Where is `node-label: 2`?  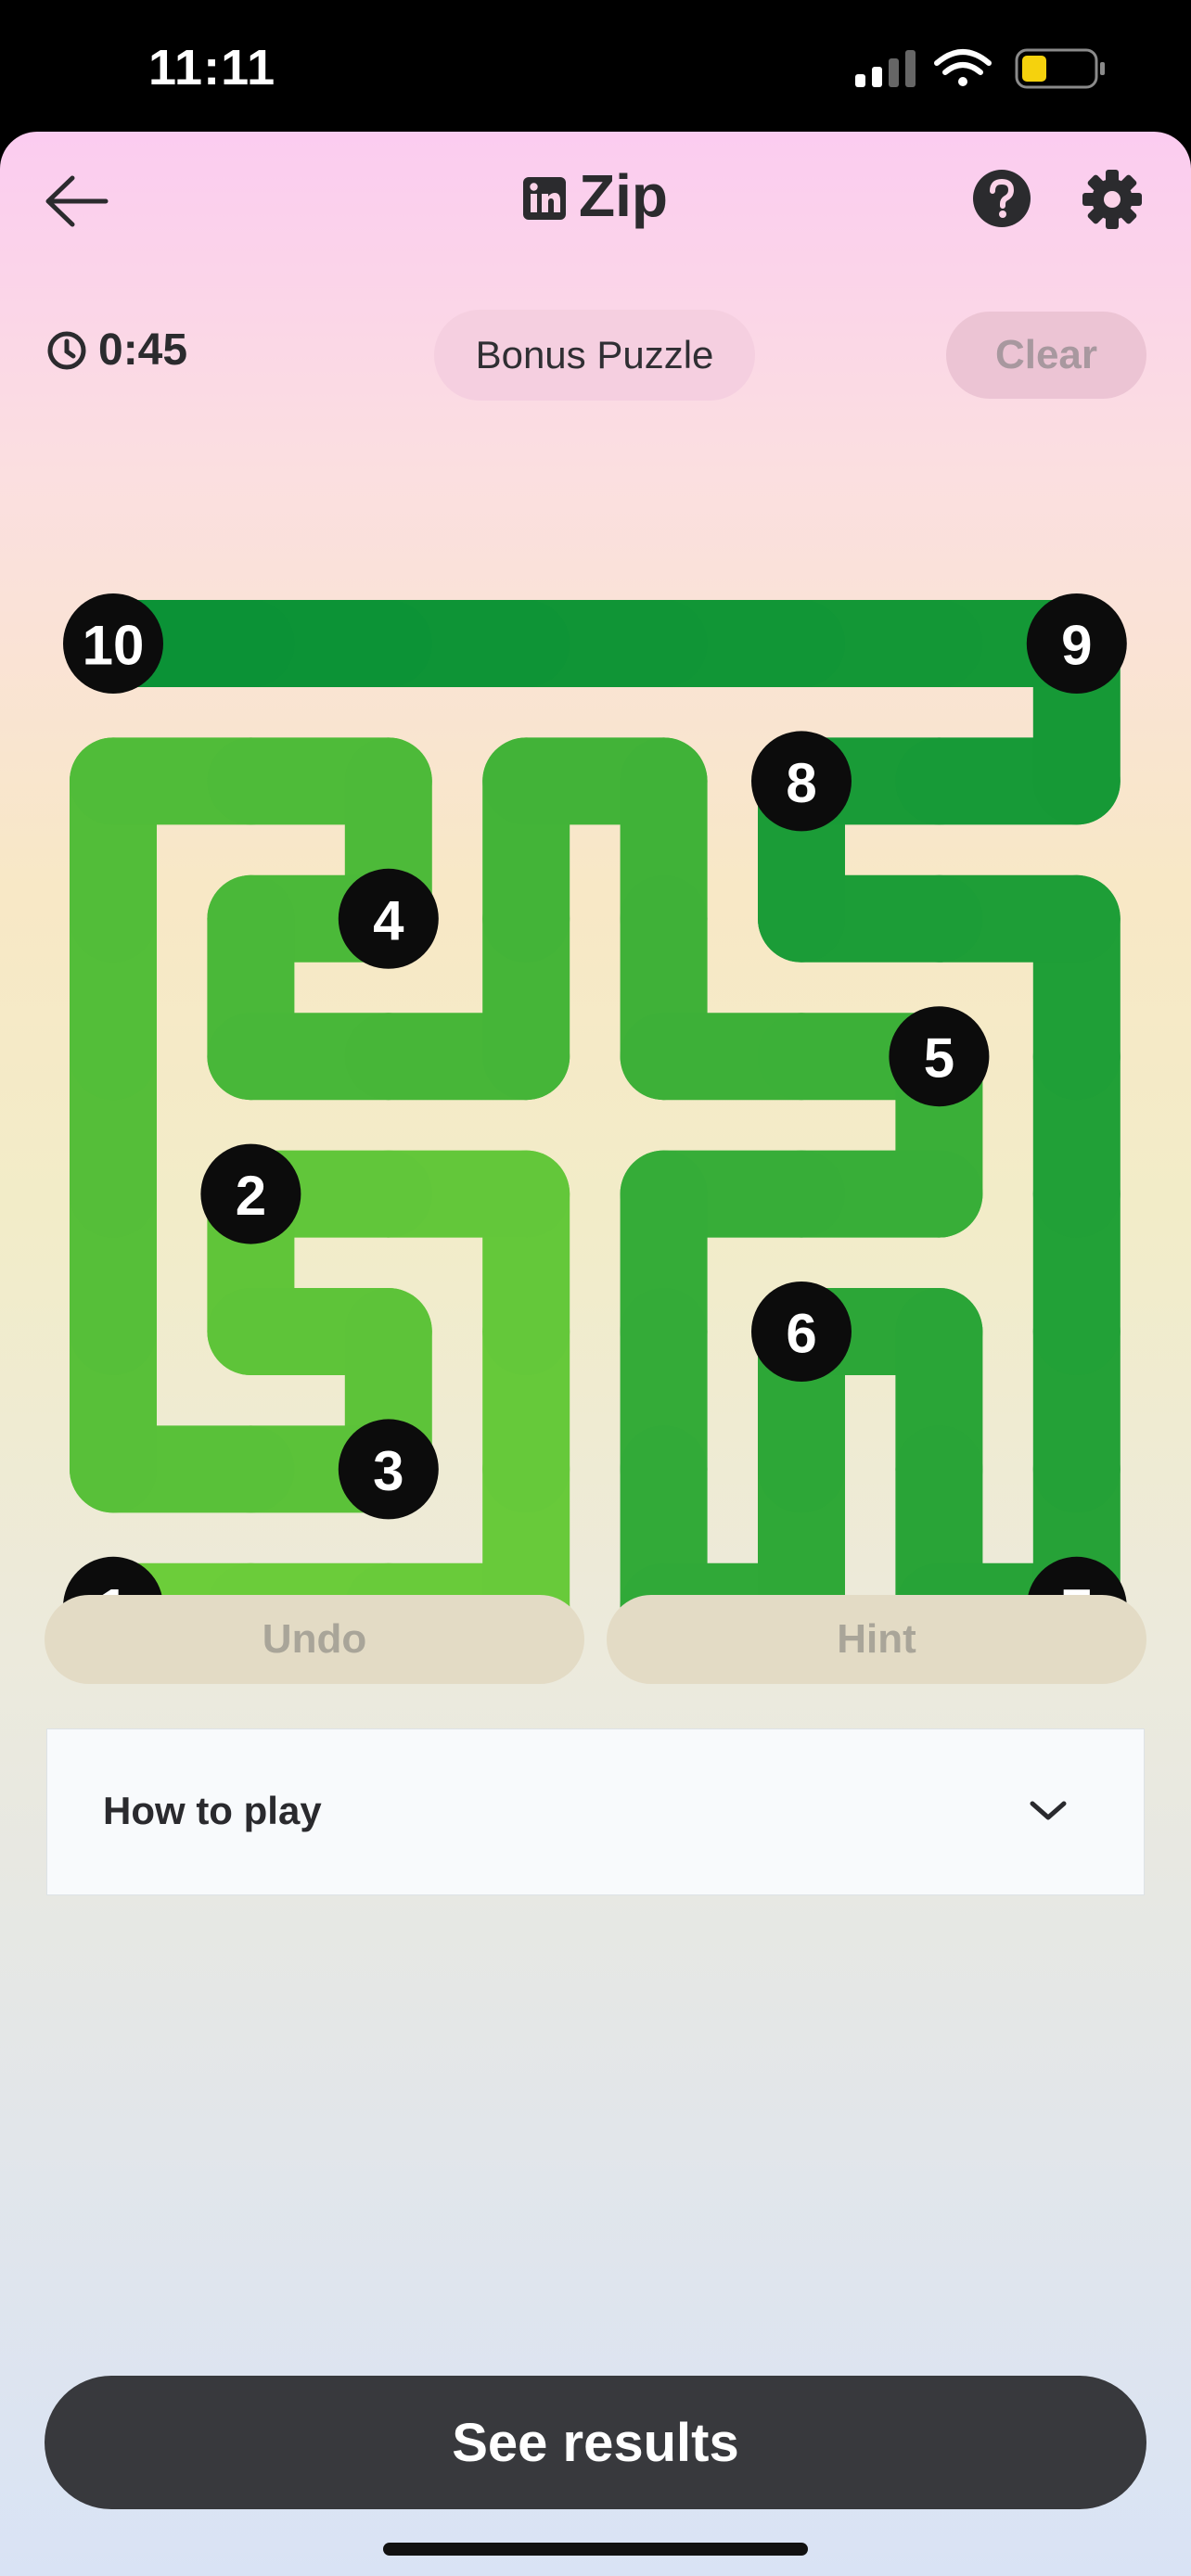 node-label: 2 is located at coordinates (251, 1196).